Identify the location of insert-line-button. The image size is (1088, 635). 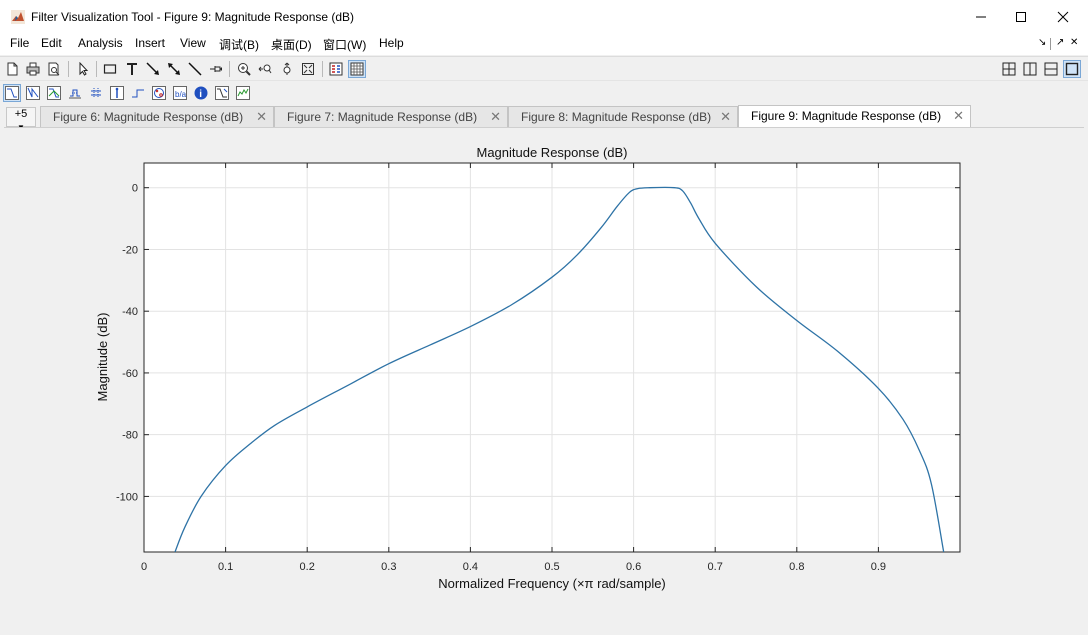
(195, 69).